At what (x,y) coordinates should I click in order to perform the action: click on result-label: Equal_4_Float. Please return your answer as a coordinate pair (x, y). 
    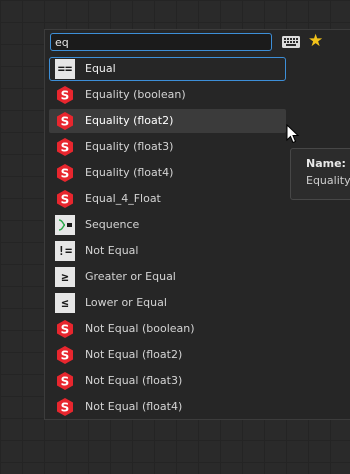
    Looking at the image, I should click on (123, 198).